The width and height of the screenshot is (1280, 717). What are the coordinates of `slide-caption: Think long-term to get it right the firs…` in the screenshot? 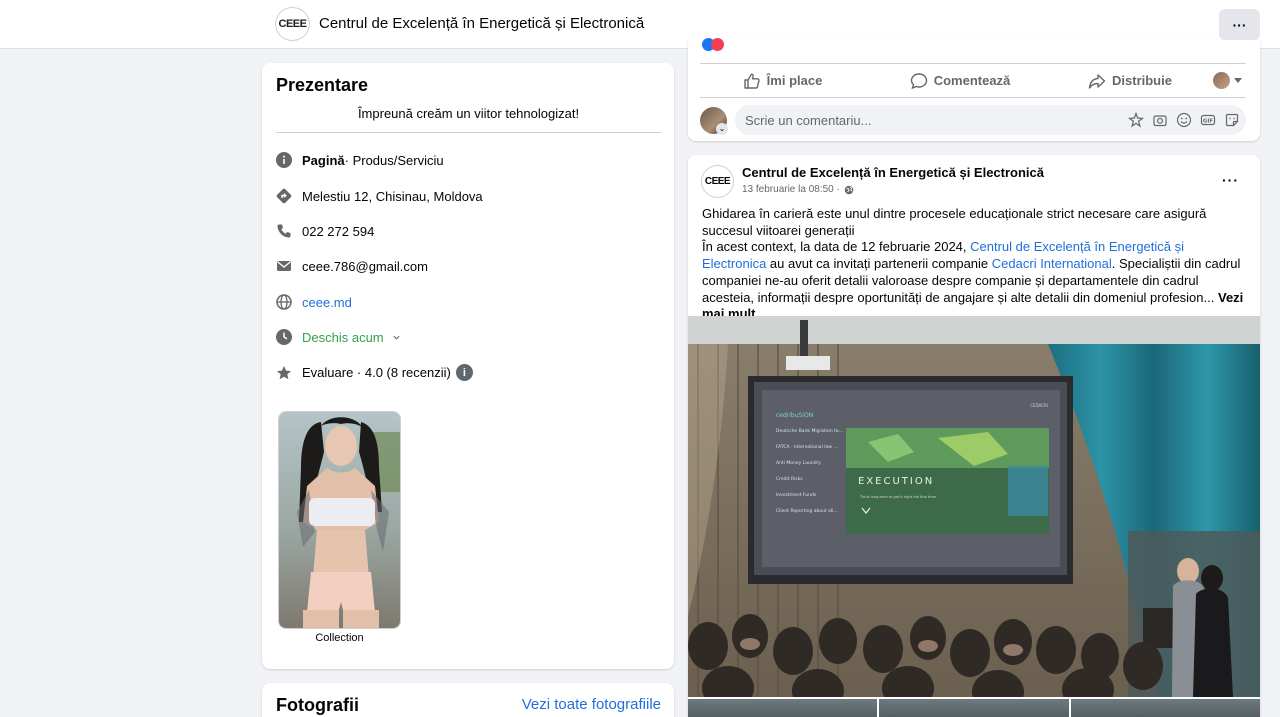 It's located at (897, 497).